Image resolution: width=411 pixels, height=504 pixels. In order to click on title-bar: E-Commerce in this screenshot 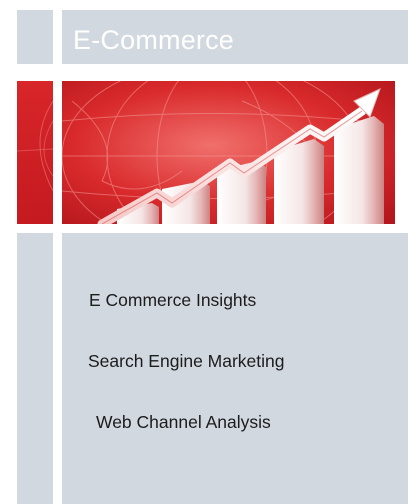, I will do `click(235, 37)`.